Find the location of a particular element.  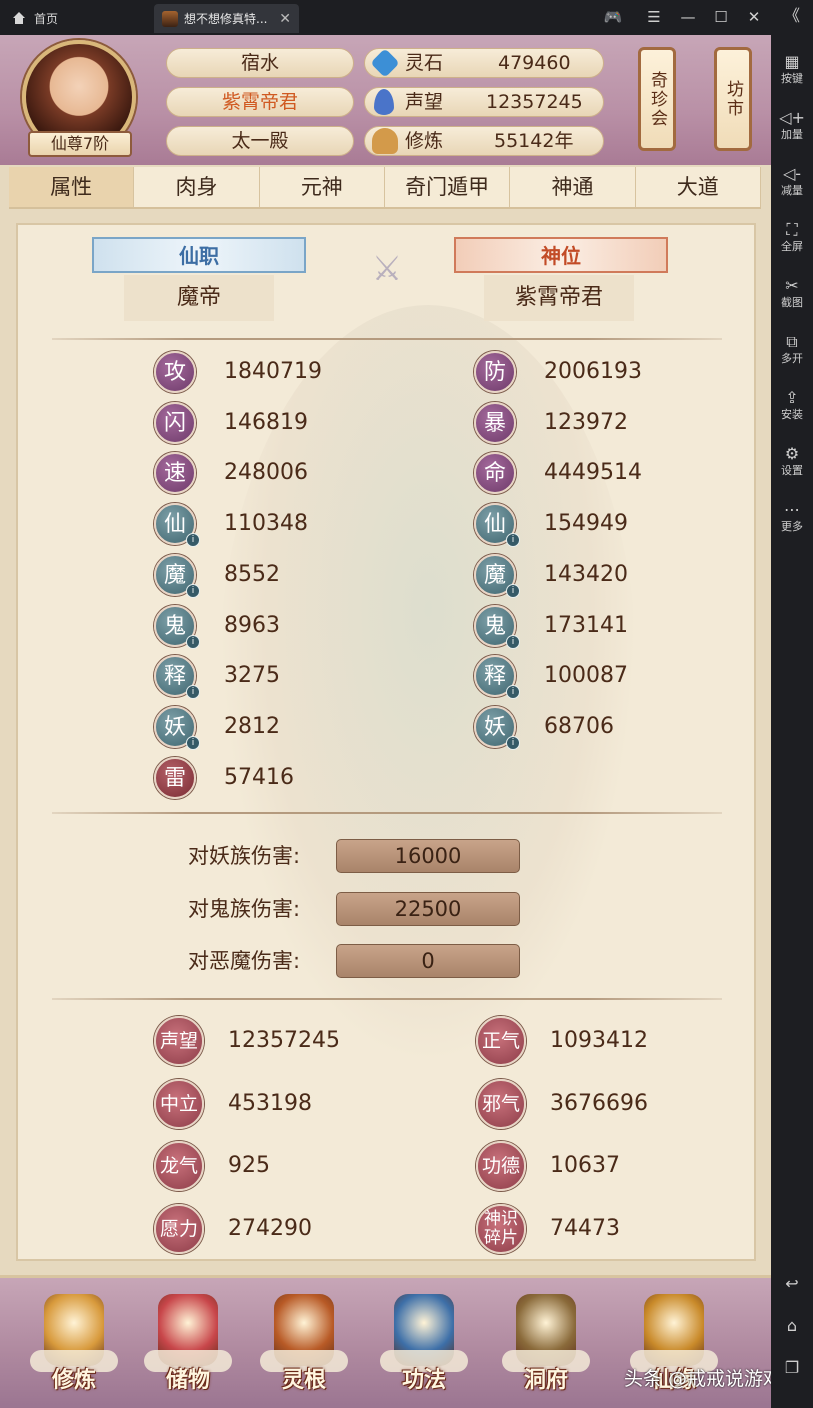

toolbar-label: 加量 is located at coordinates (792, 134).